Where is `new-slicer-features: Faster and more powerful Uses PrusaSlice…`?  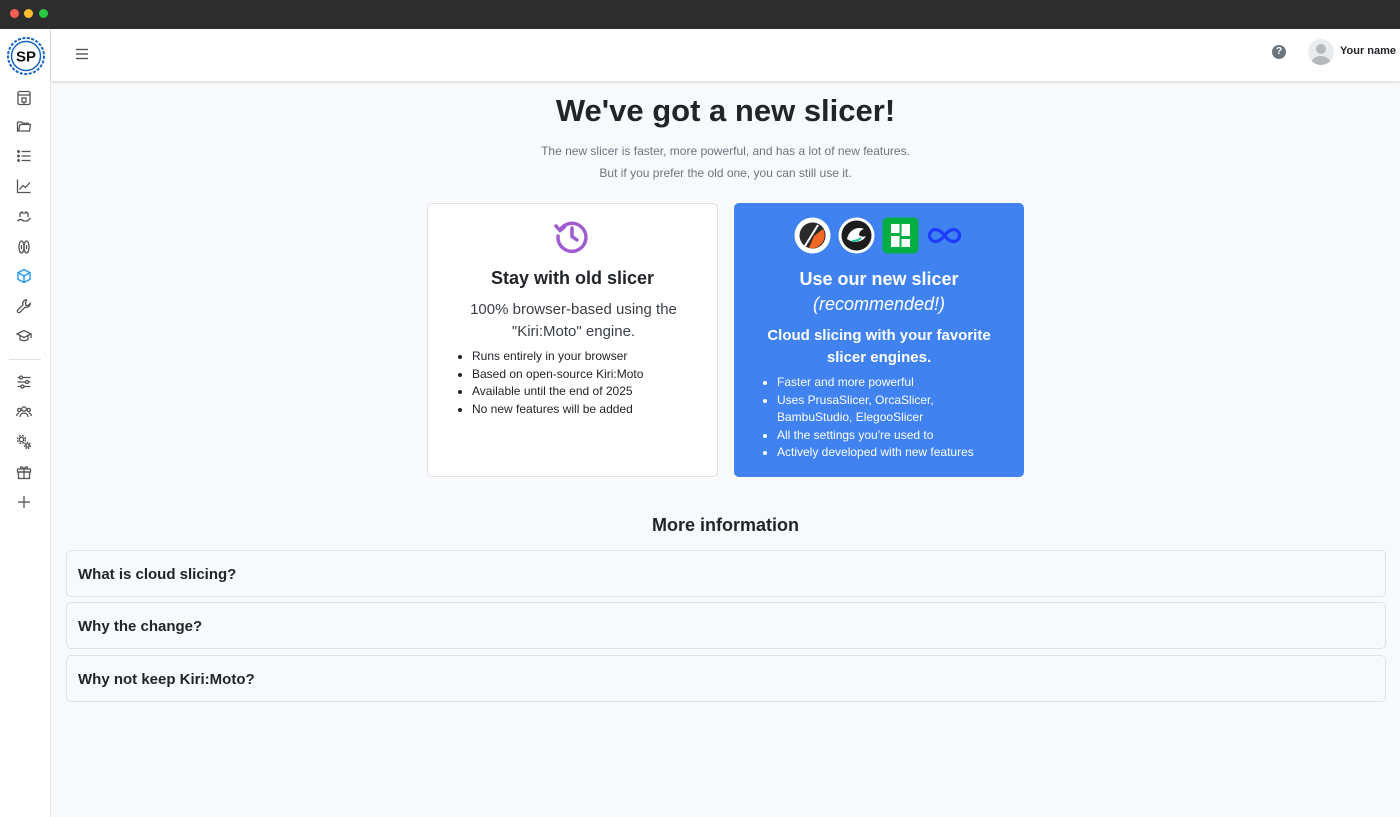 new-slicer-features: Faster and more powerful Uses PrusaSlice… is located at coordinates (886, 418).